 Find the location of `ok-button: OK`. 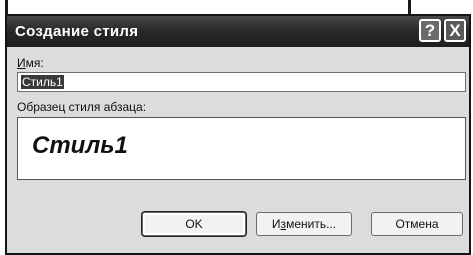

ok-button: OK is located at coordinates (194, 224).